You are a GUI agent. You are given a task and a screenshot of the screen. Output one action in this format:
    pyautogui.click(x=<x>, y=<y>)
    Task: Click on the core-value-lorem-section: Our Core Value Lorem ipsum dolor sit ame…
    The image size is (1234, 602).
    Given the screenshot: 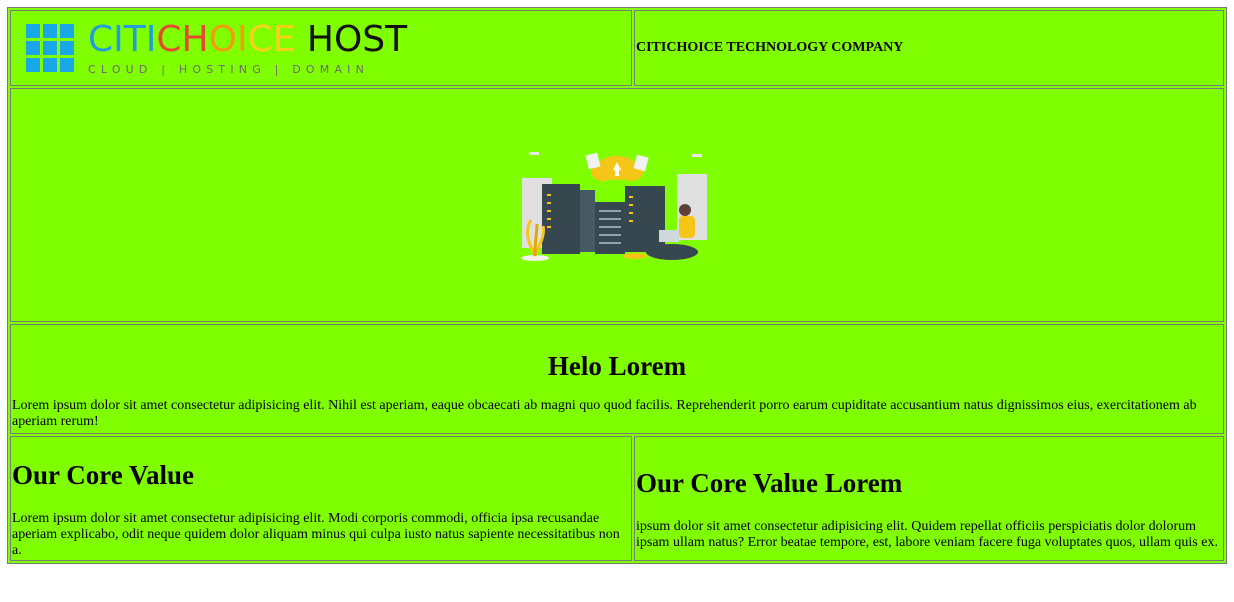 What is the action you would take?
    pyautogui.click(x=929, y=498)
    